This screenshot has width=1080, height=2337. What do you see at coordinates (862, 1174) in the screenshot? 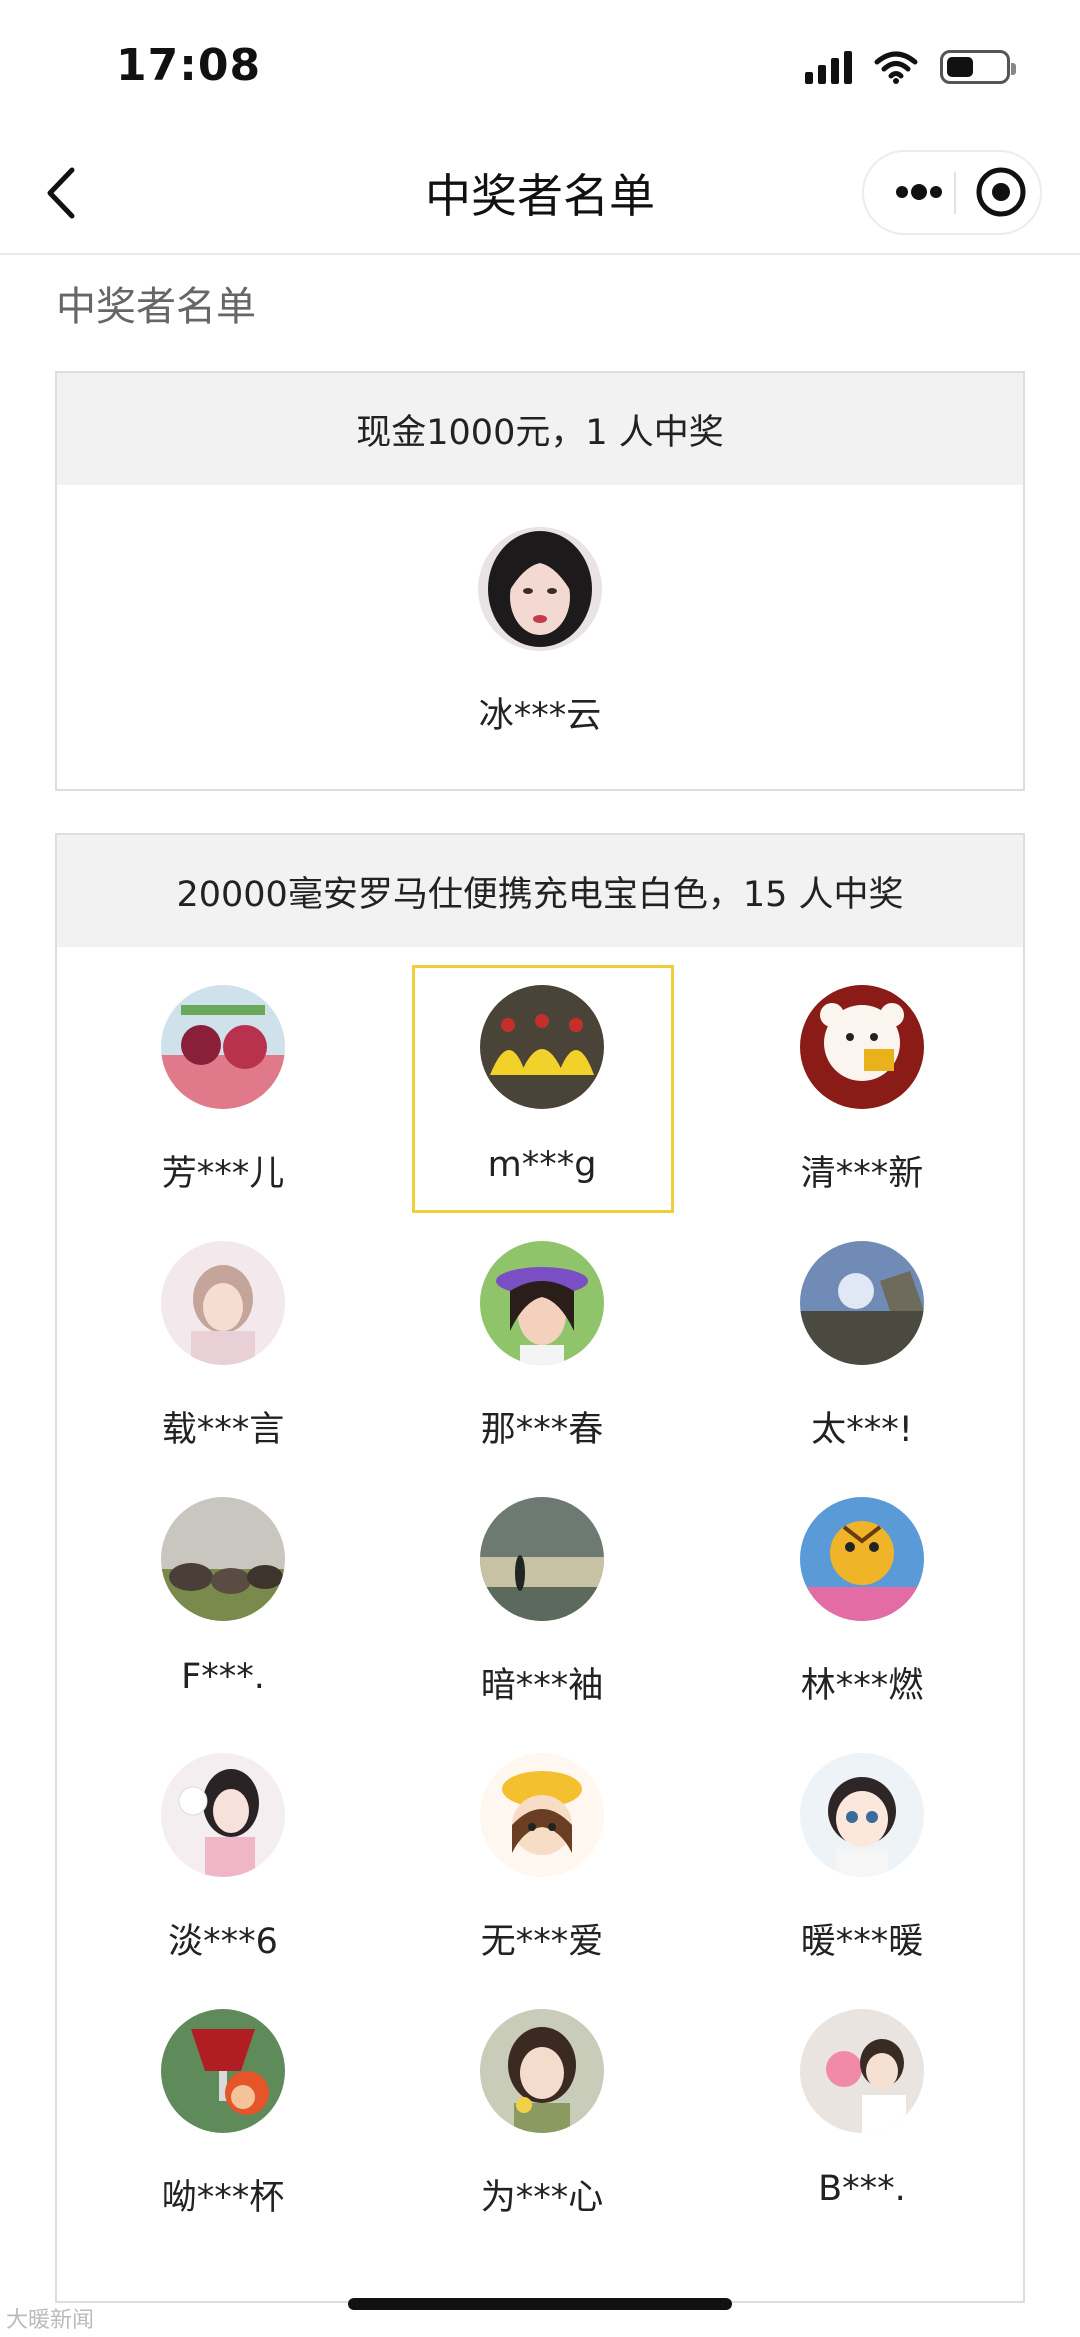
I see `winner-name: 清***新` at bounding box center [862, 1174].